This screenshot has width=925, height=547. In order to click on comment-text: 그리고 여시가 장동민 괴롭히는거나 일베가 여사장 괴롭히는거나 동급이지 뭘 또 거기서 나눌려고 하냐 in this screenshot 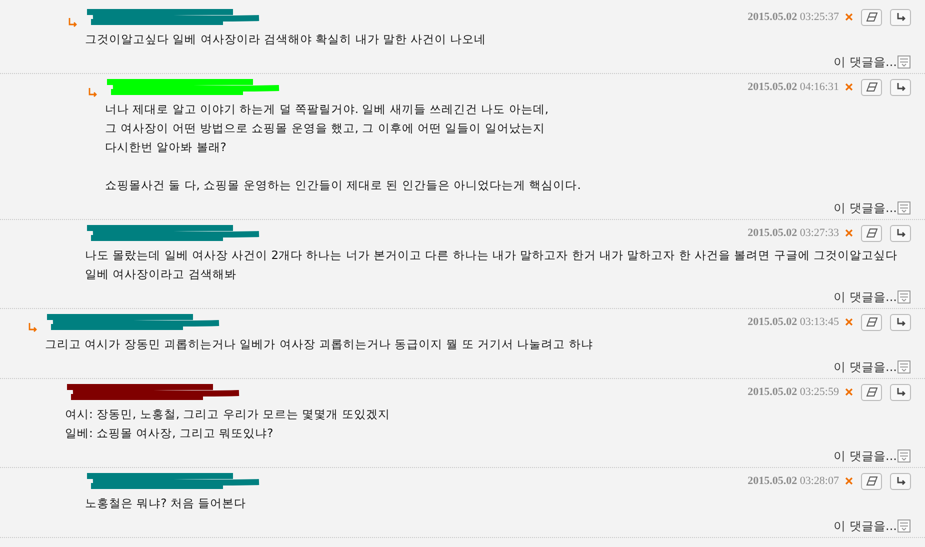, I will do `click(319, 344)`.